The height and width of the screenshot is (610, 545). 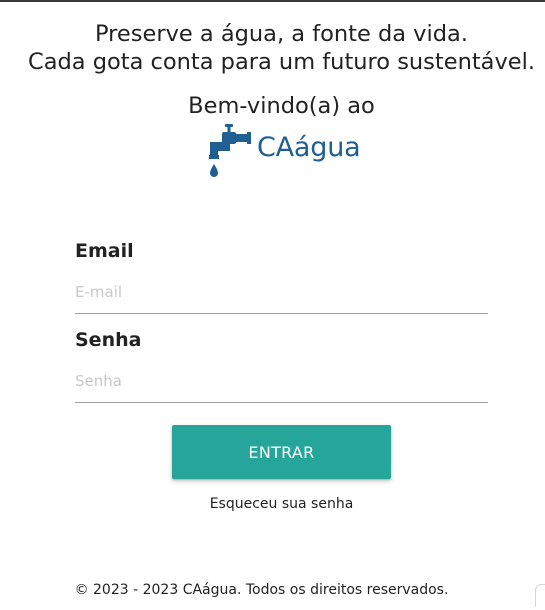 What do you see at coordinates (281, 292) in the screenshot?
I see `email-field` at bounding box center [281, 292].